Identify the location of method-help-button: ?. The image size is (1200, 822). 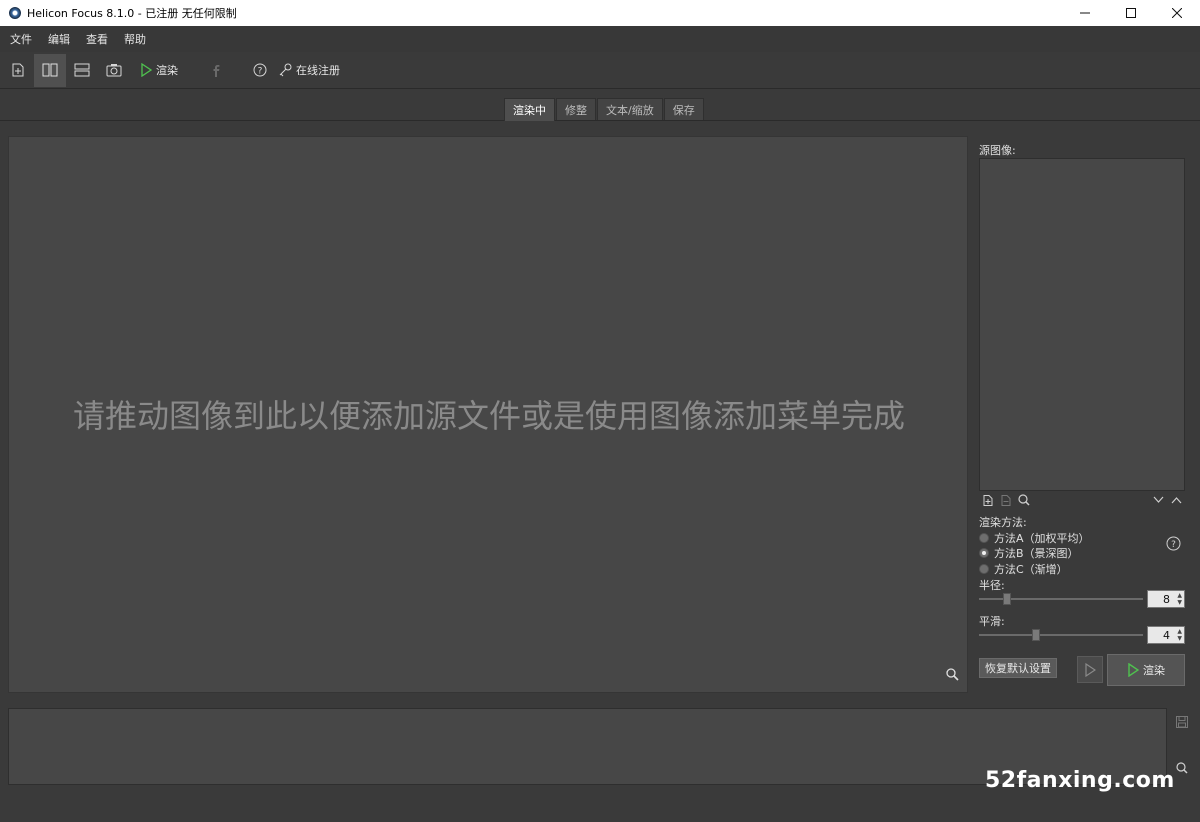
(1173, 545).